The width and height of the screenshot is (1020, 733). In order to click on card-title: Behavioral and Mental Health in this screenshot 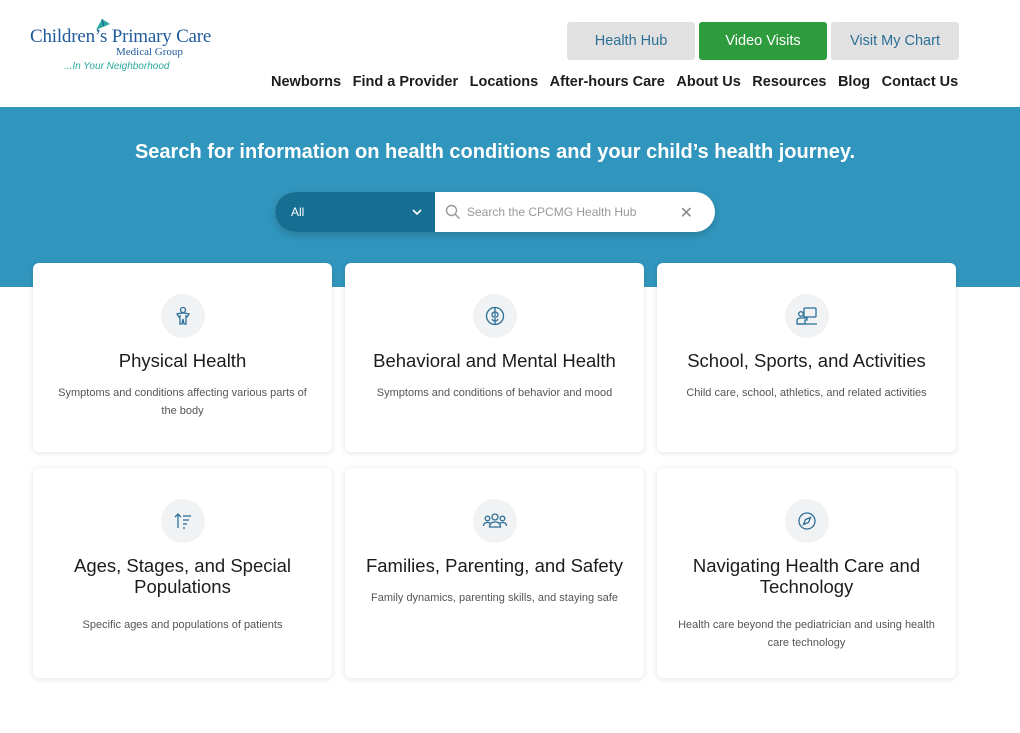, I will do `click(494, 360)`.